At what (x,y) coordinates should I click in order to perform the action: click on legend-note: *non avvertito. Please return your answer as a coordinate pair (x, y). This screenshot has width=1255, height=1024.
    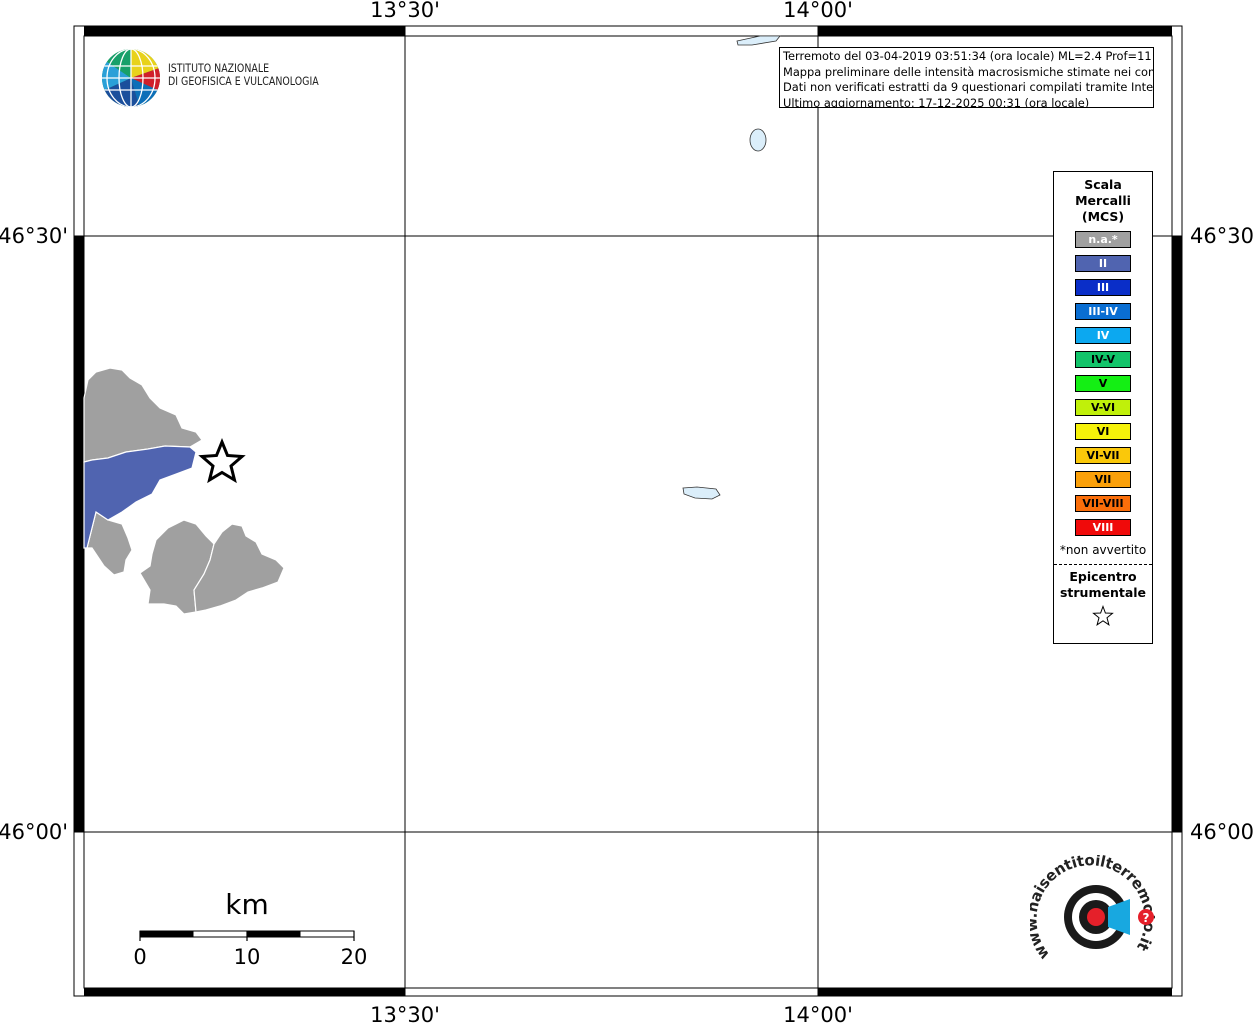
    Looking at the image, I should click on (1103, 550).